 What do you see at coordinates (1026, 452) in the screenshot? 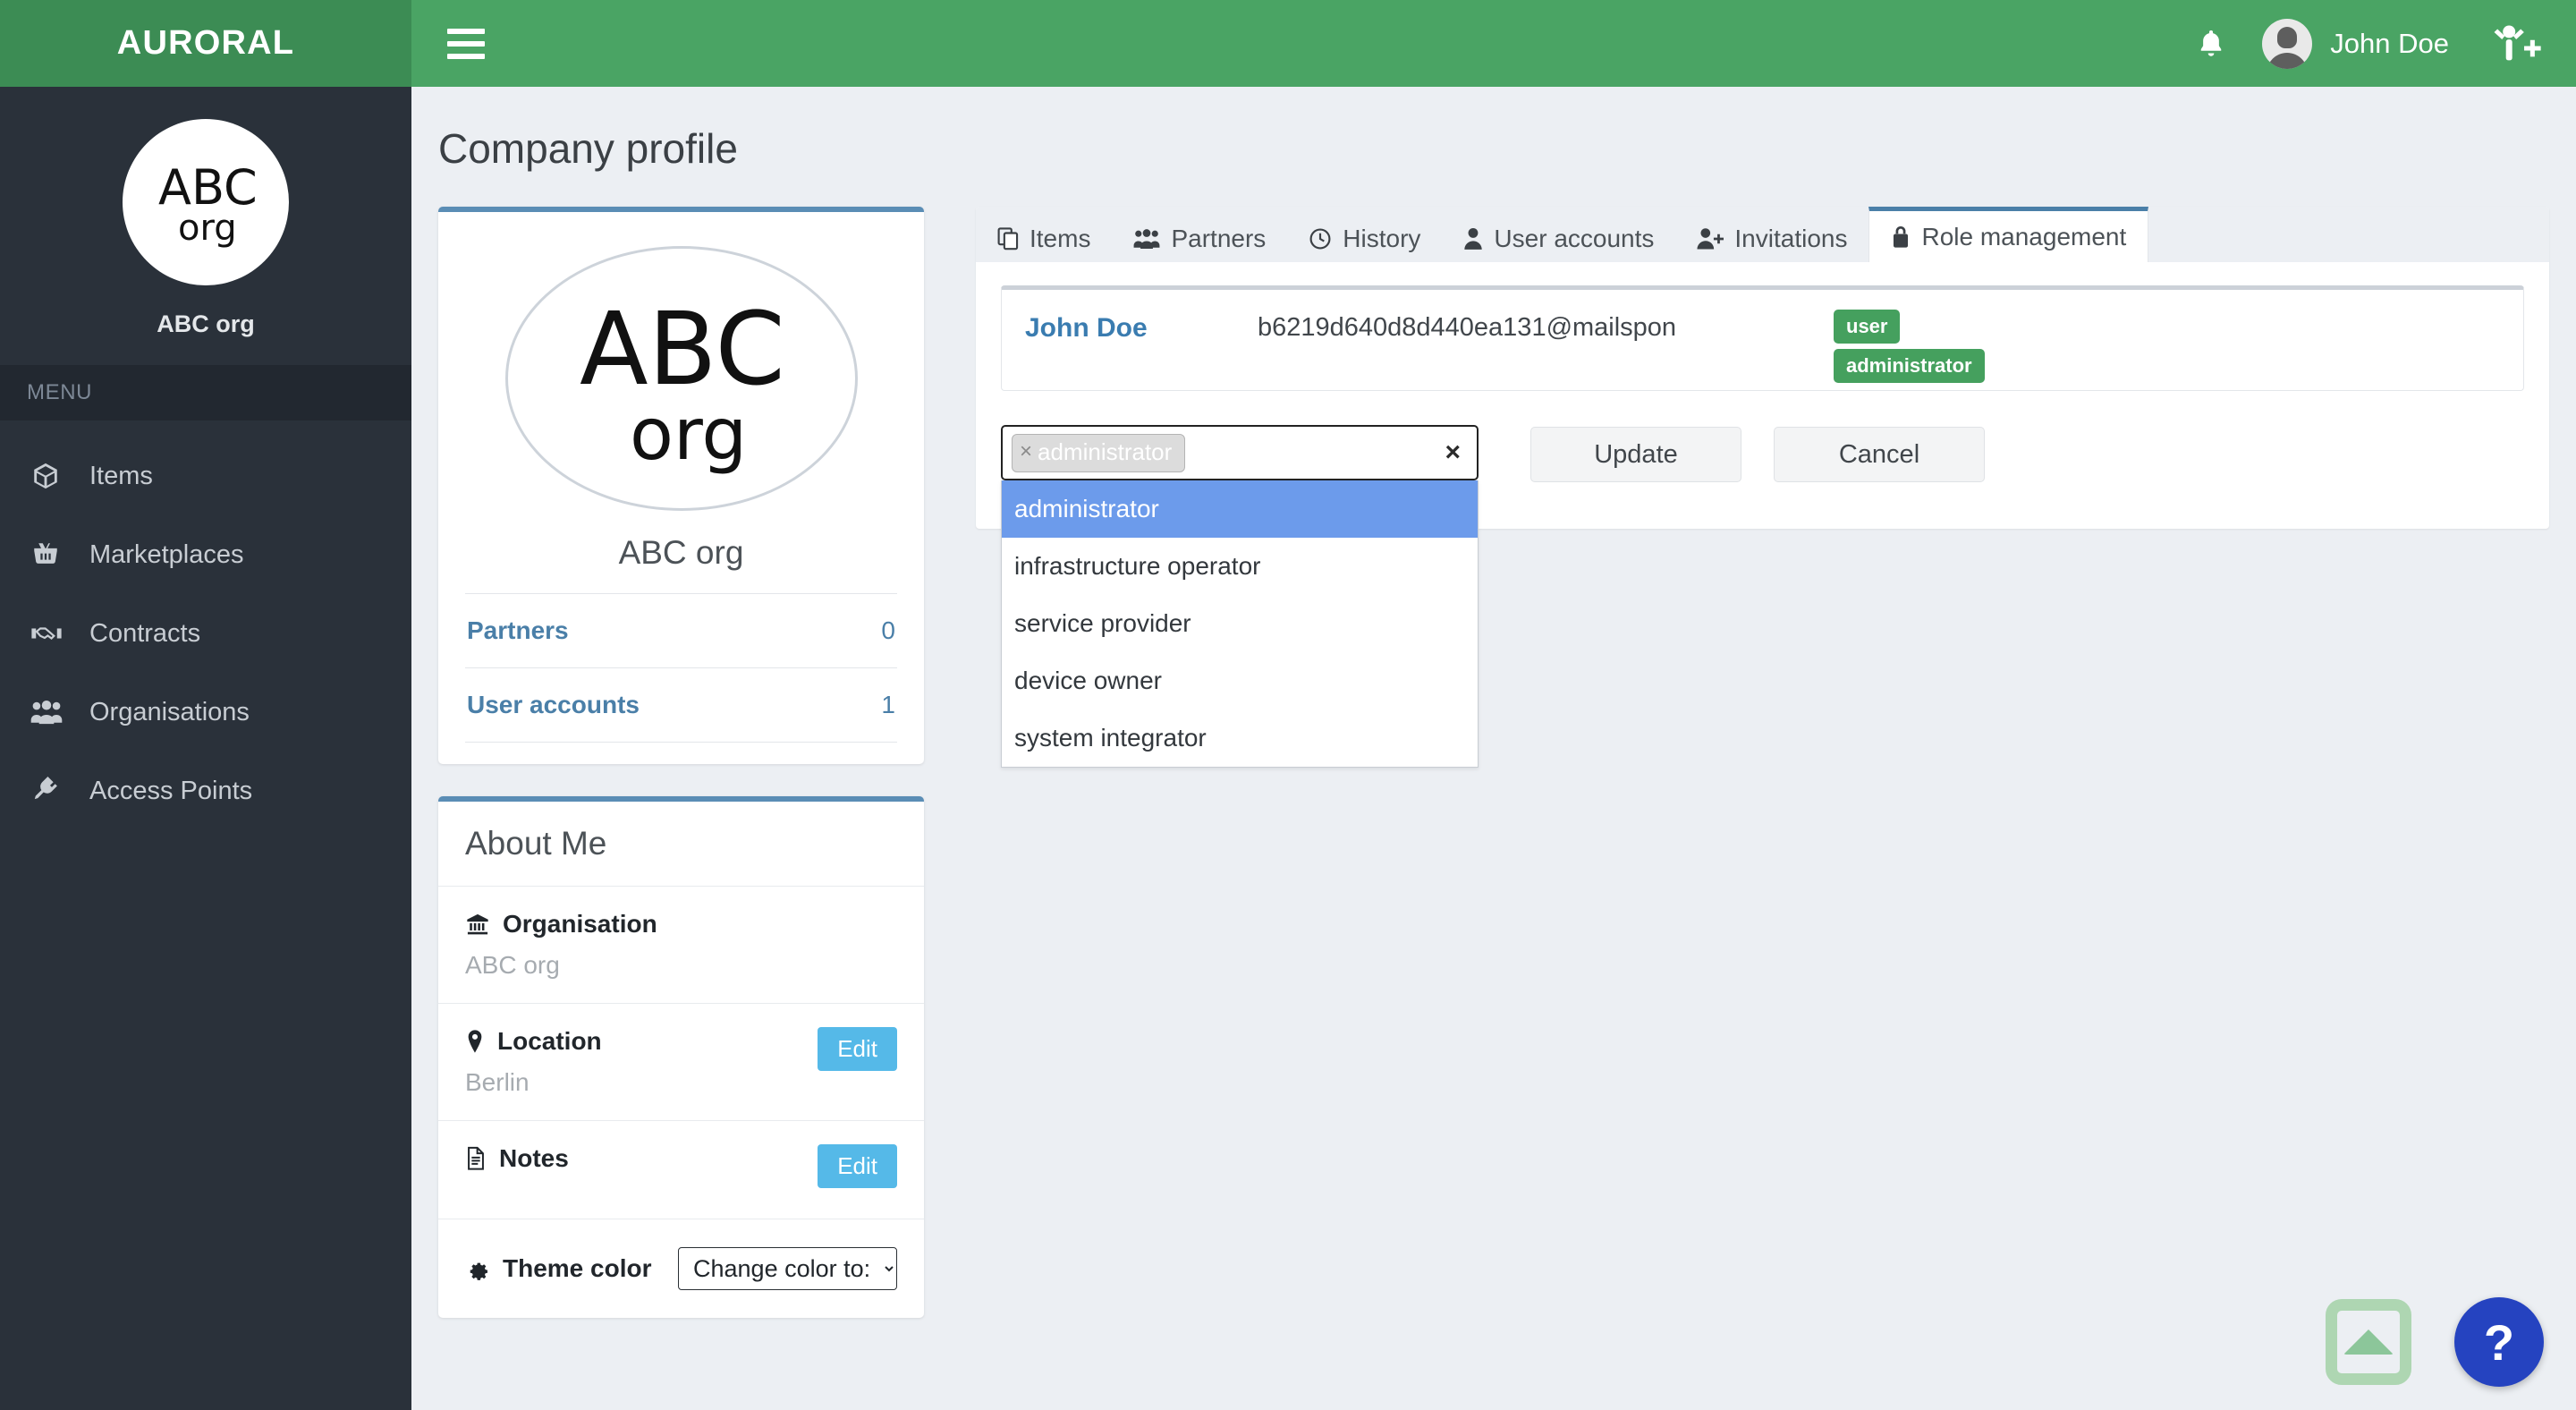
I see `chip-remove-icon: ×` at bounding box center [1026, 452].